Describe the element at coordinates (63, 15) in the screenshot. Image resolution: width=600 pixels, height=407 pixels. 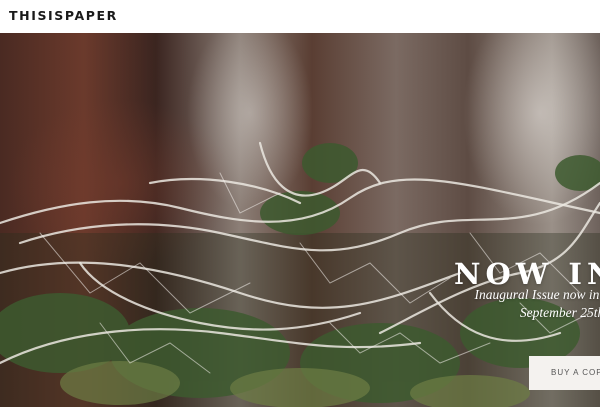
I see `site-logo: THISISPAPER` at that location.